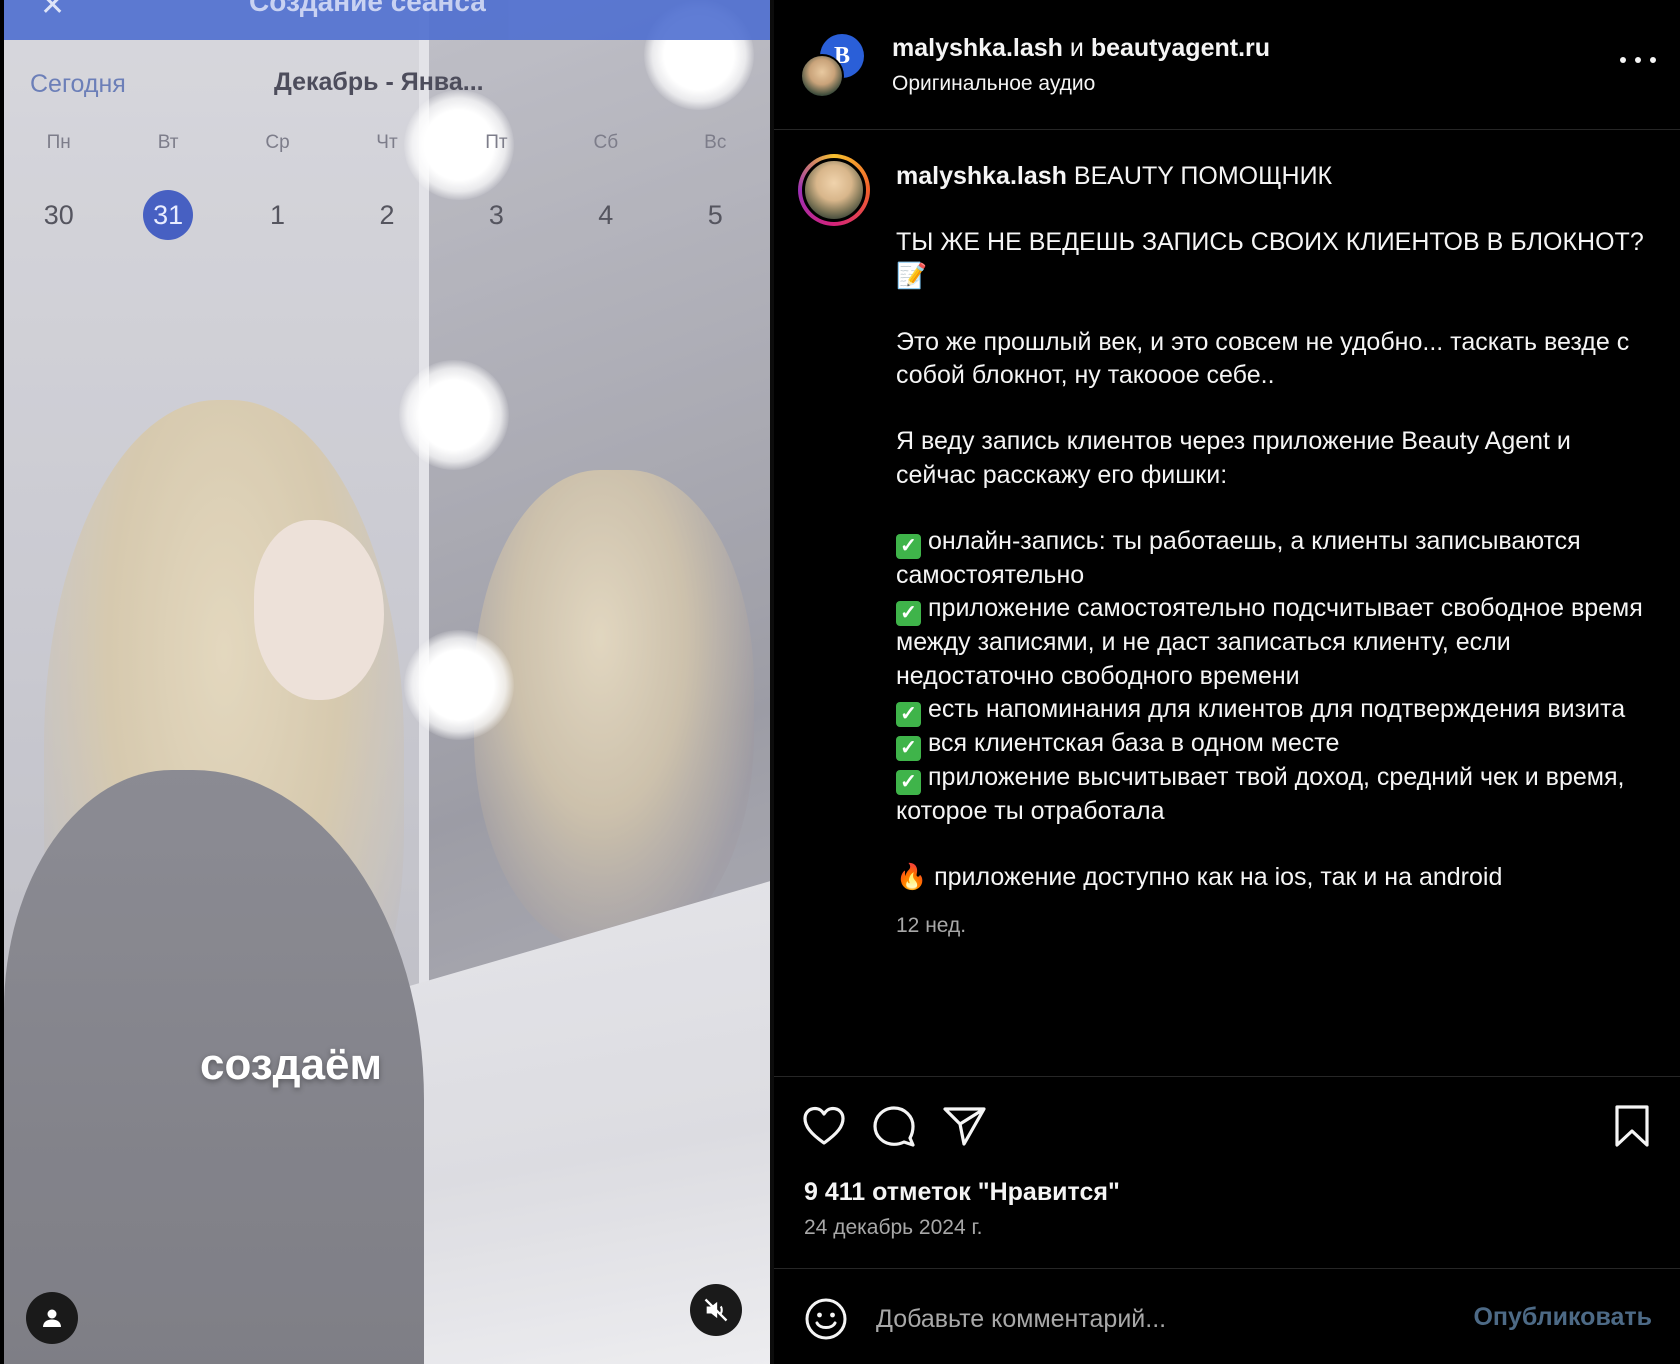 This screenshot has height=1364, width=1680. I want to click on caption-title: BEAUTY ПОМОЩНИК, so click(1203, 176).